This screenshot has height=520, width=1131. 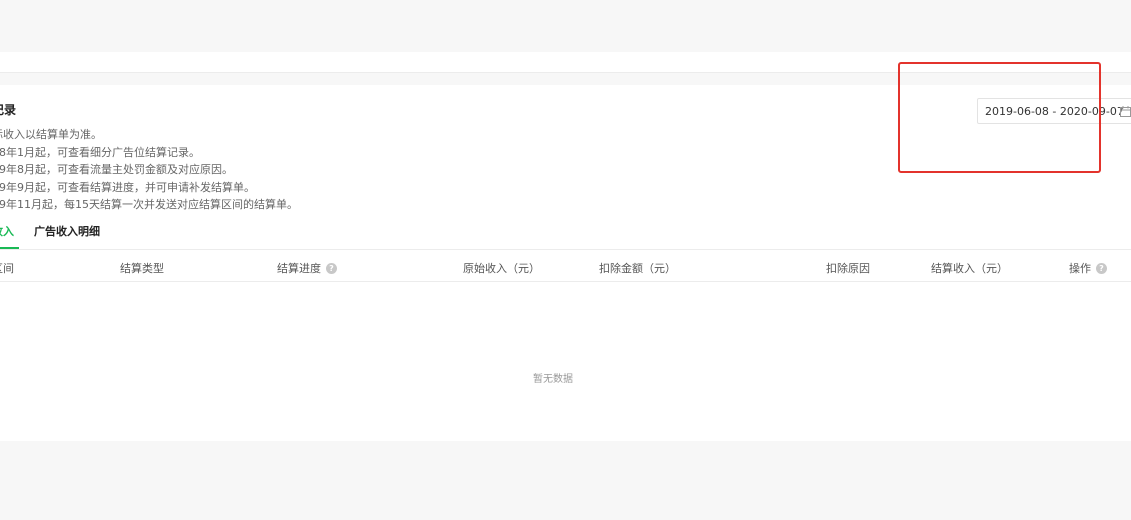 I want to click on tab-bar: 收入 广告收入明细, so click(x=565, y=235).